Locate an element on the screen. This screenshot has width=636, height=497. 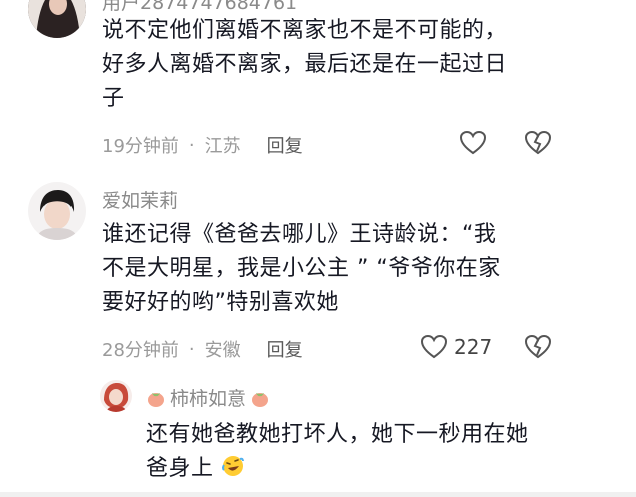
comment-username: 用户2874747684761 is located at coordinates (199, 7).